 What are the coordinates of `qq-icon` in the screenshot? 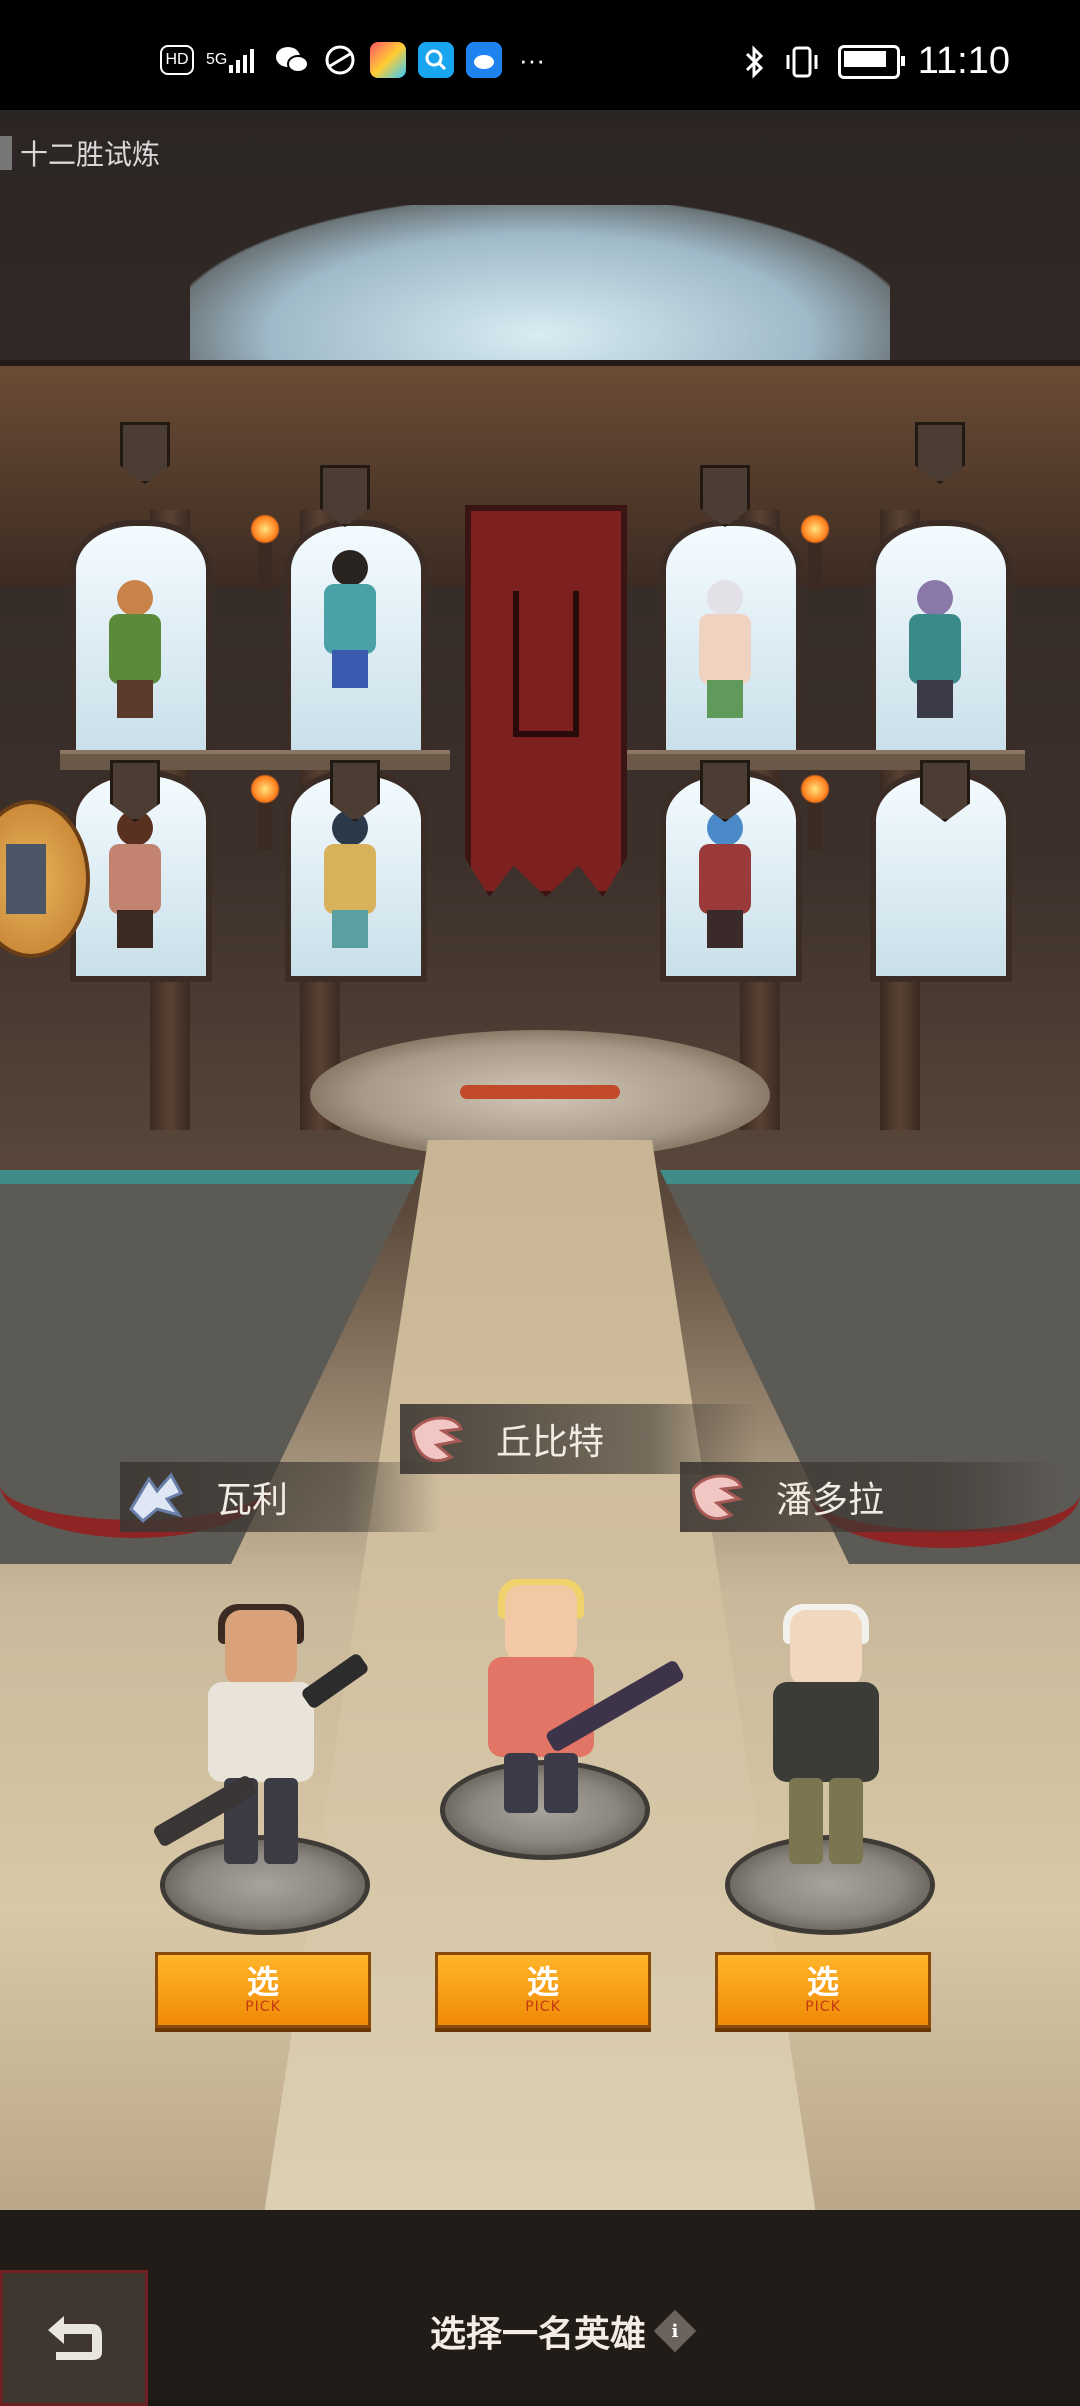 It's located at (436, 60).